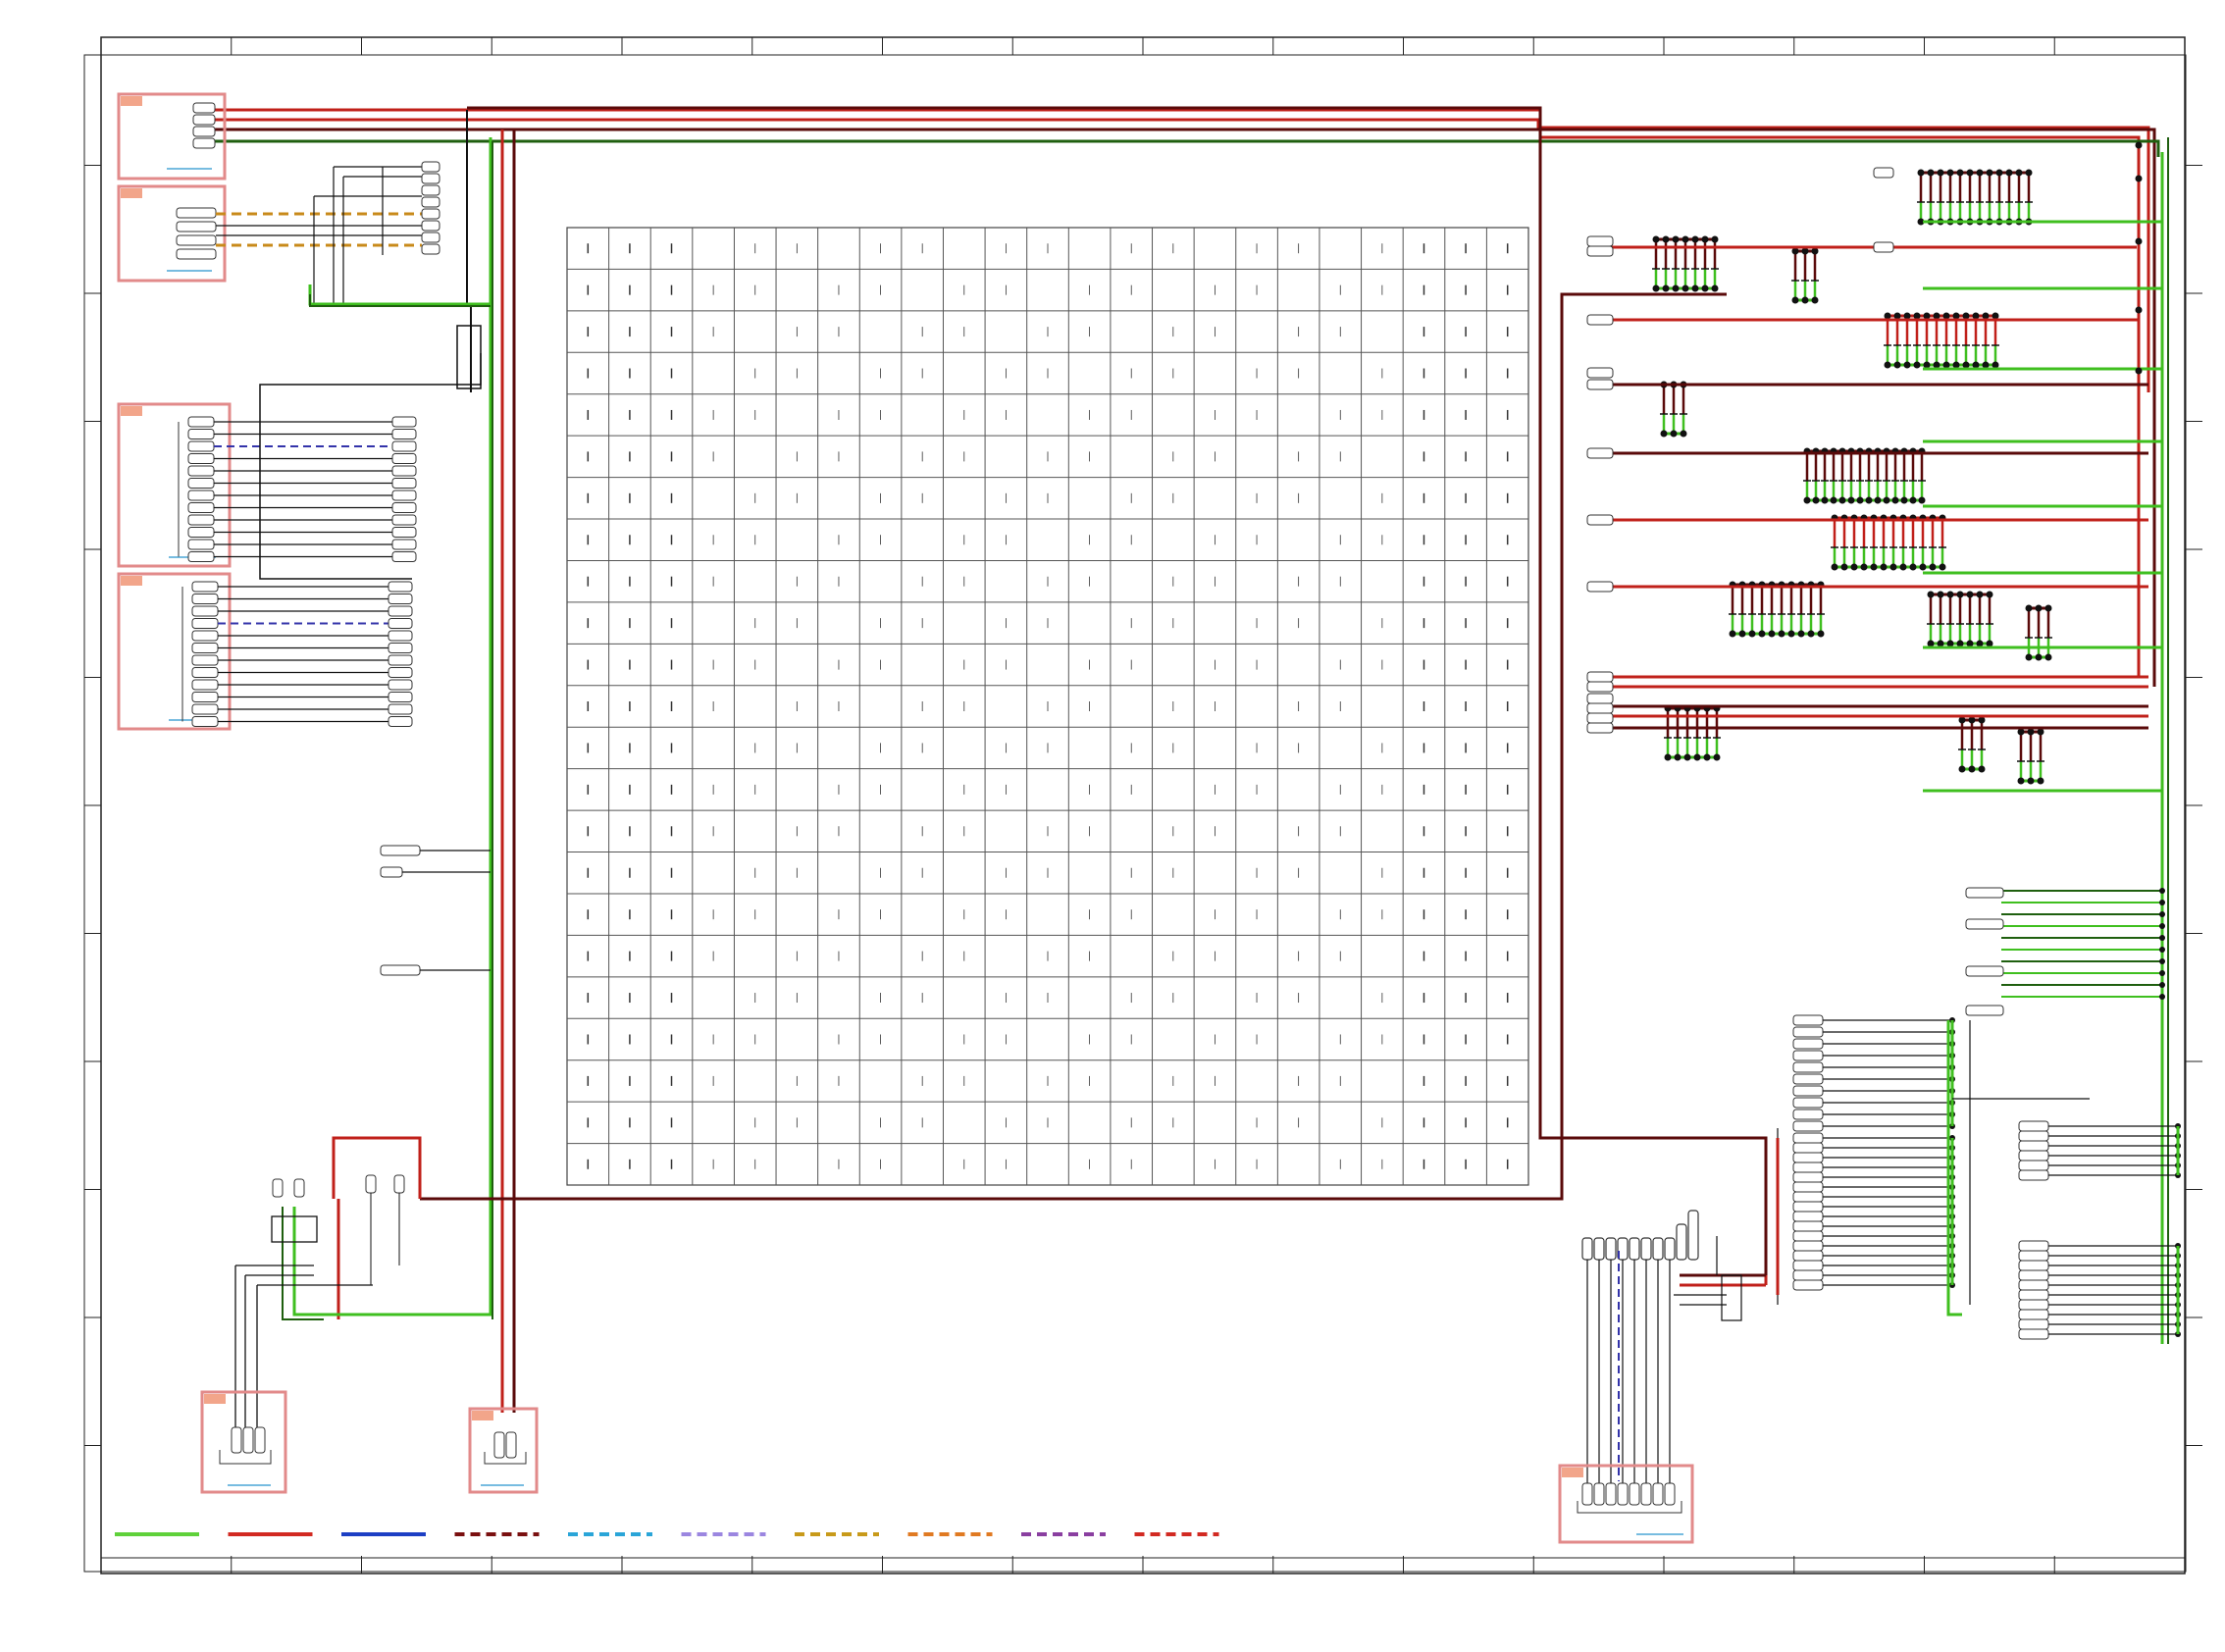 The width and height of the screenshot is (2225, 1652). What do you see at coordinates (172, 136) in the screenshot?
I see `connector-c1` at bounding box center [172, 136].